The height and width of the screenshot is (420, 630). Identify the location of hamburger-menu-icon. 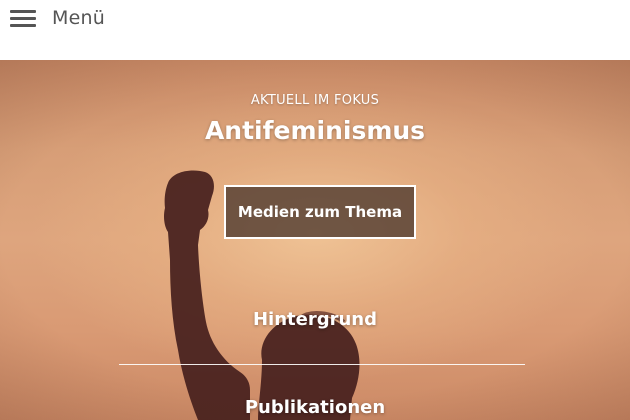
(23, 18).